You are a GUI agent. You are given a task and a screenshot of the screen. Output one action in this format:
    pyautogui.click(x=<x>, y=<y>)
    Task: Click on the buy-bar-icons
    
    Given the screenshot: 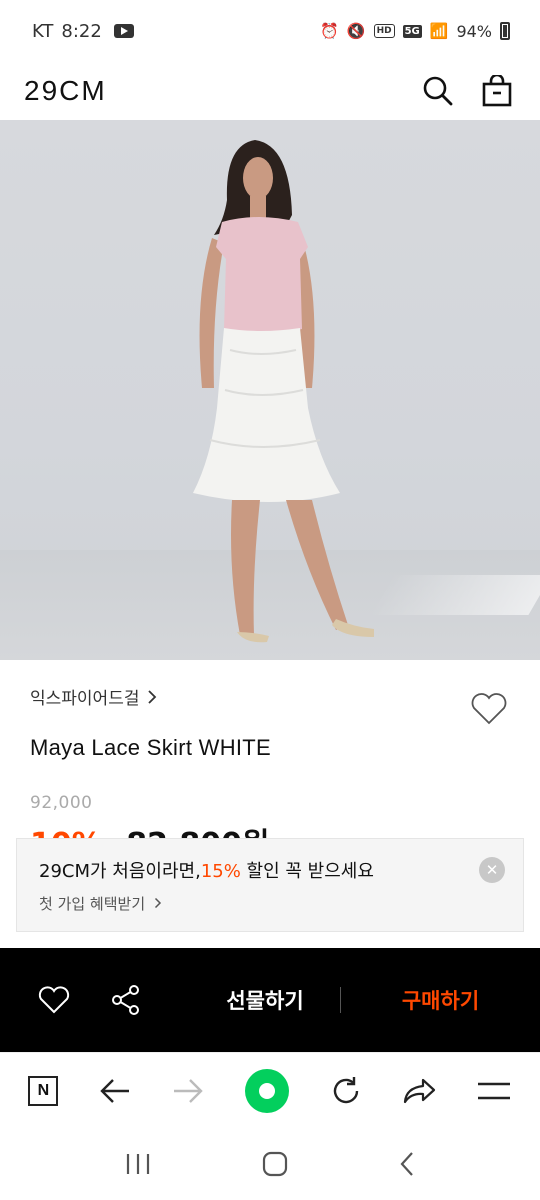 What is the action you would take?
    pyautogui.click(x=95, y=1000)
    